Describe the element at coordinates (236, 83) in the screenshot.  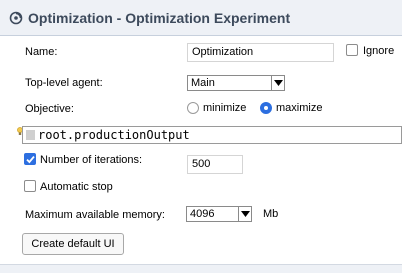
I see `top-level-agent-dropdown: Main` at that location.